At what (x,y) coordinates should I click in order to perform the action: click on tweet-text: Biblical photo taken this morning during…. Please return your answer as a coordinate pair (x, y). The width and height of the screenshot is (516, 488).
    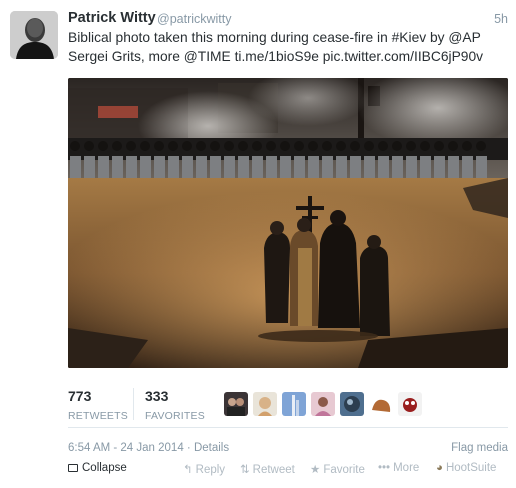
    Looking at the image, I should click on (288, 47).